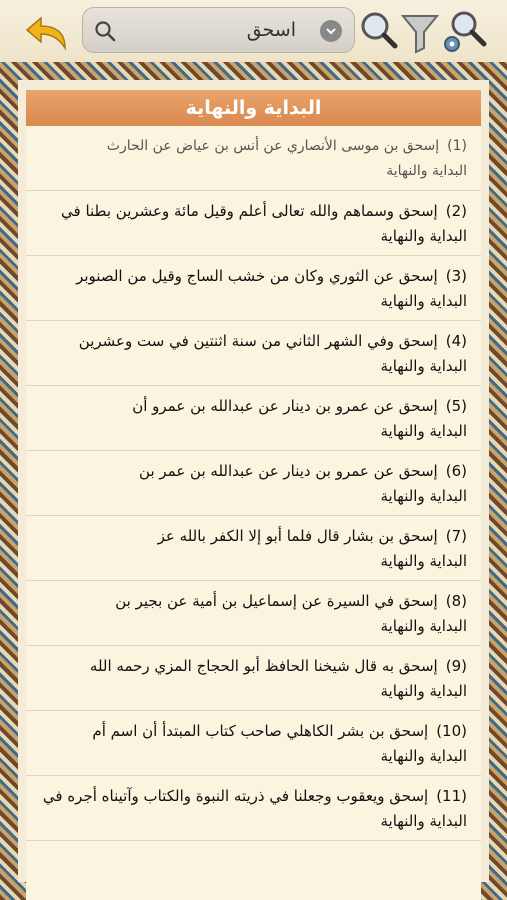 This screenshot has height=900, width=507. Describe the element at coordinates (456, 406) in the screenshot. I see `item-number: (5)` at that location.